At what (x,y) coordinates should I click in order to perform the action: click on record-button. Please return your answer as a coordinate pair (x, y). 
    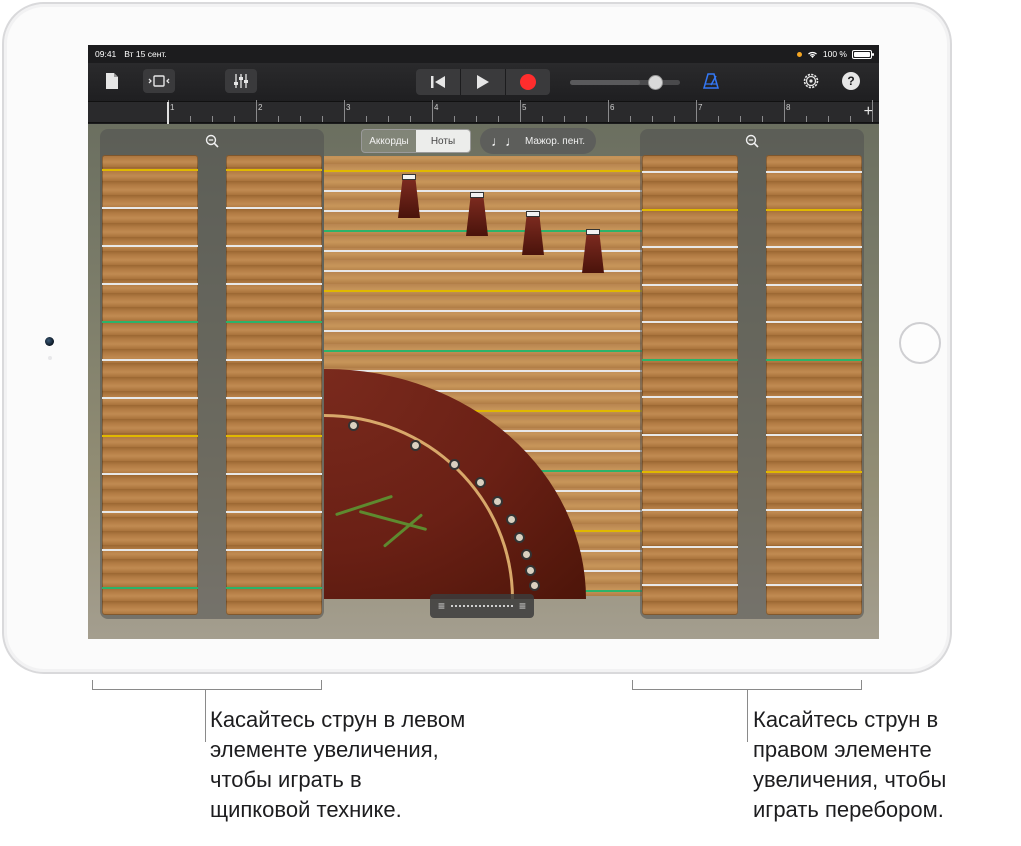
    Looking at the image, I should click on (528, 82).